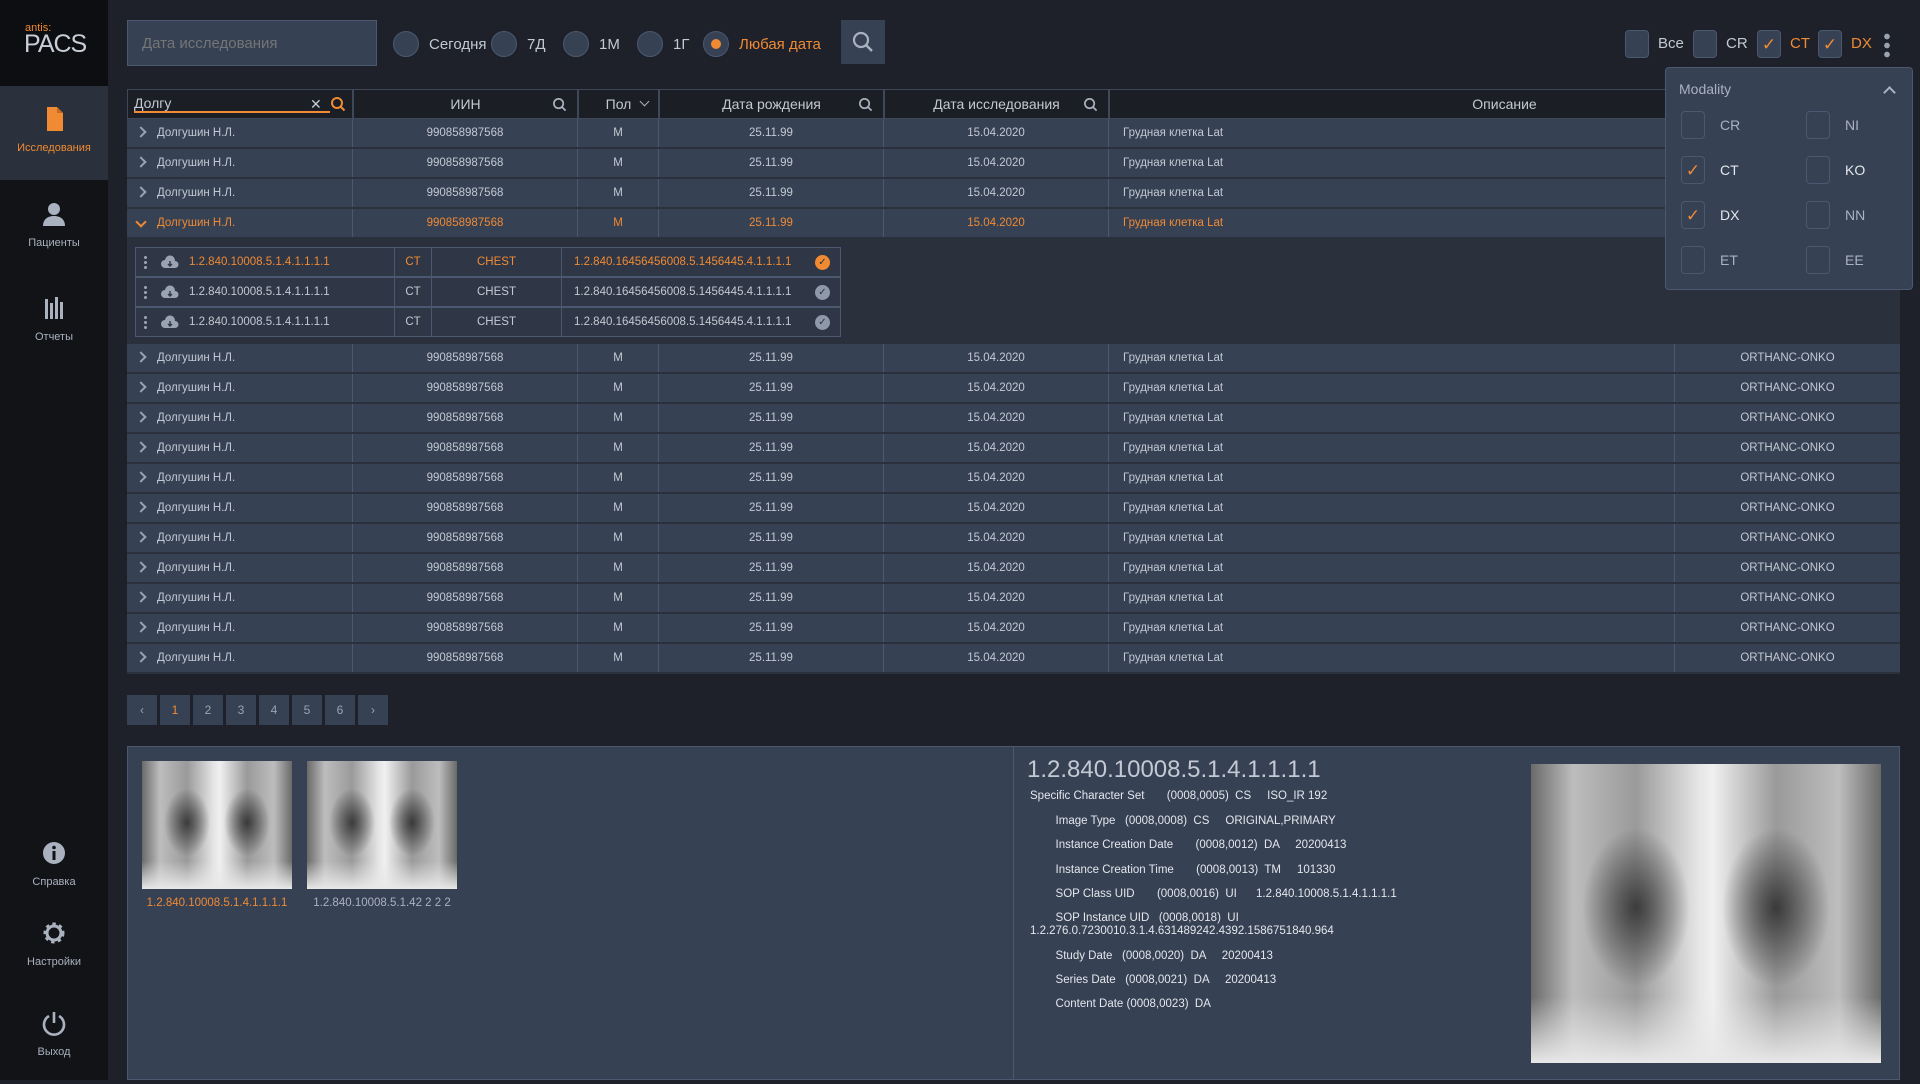 The width and height of the screenshot is (1920, 1084). I want to click on more-menu-icon, so click(1887, 45).